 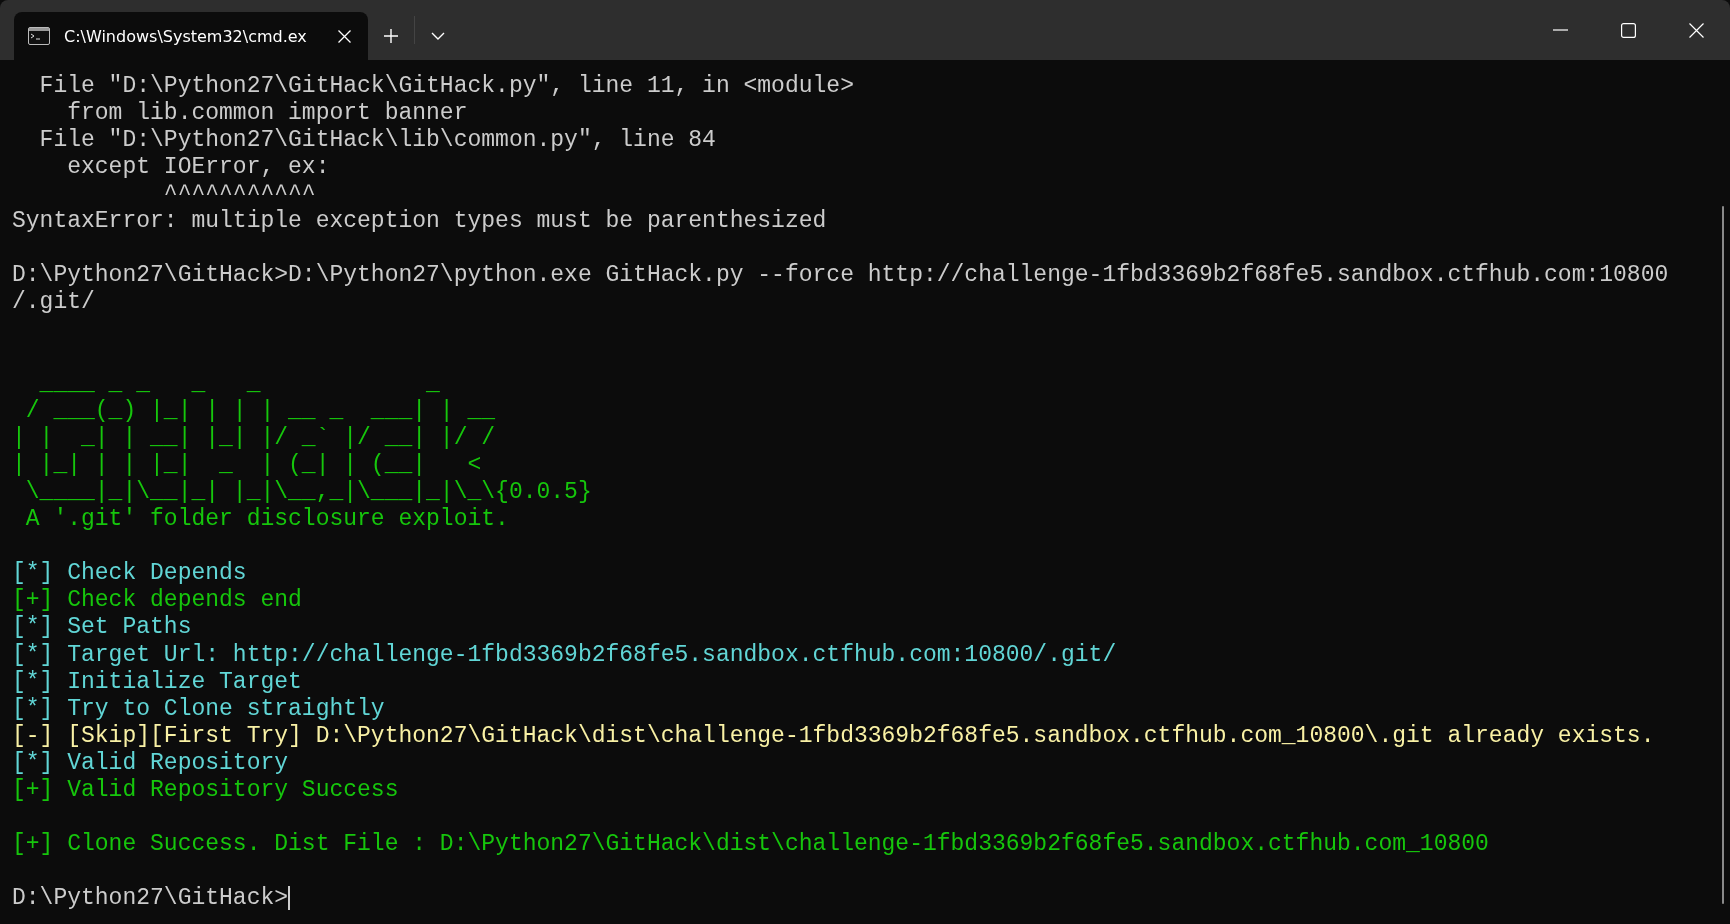 What do you see at coordinates (198, 166) in the screenshot?
I see `terminal-line: except IOError, ex:` at bounding box center [198, 166].